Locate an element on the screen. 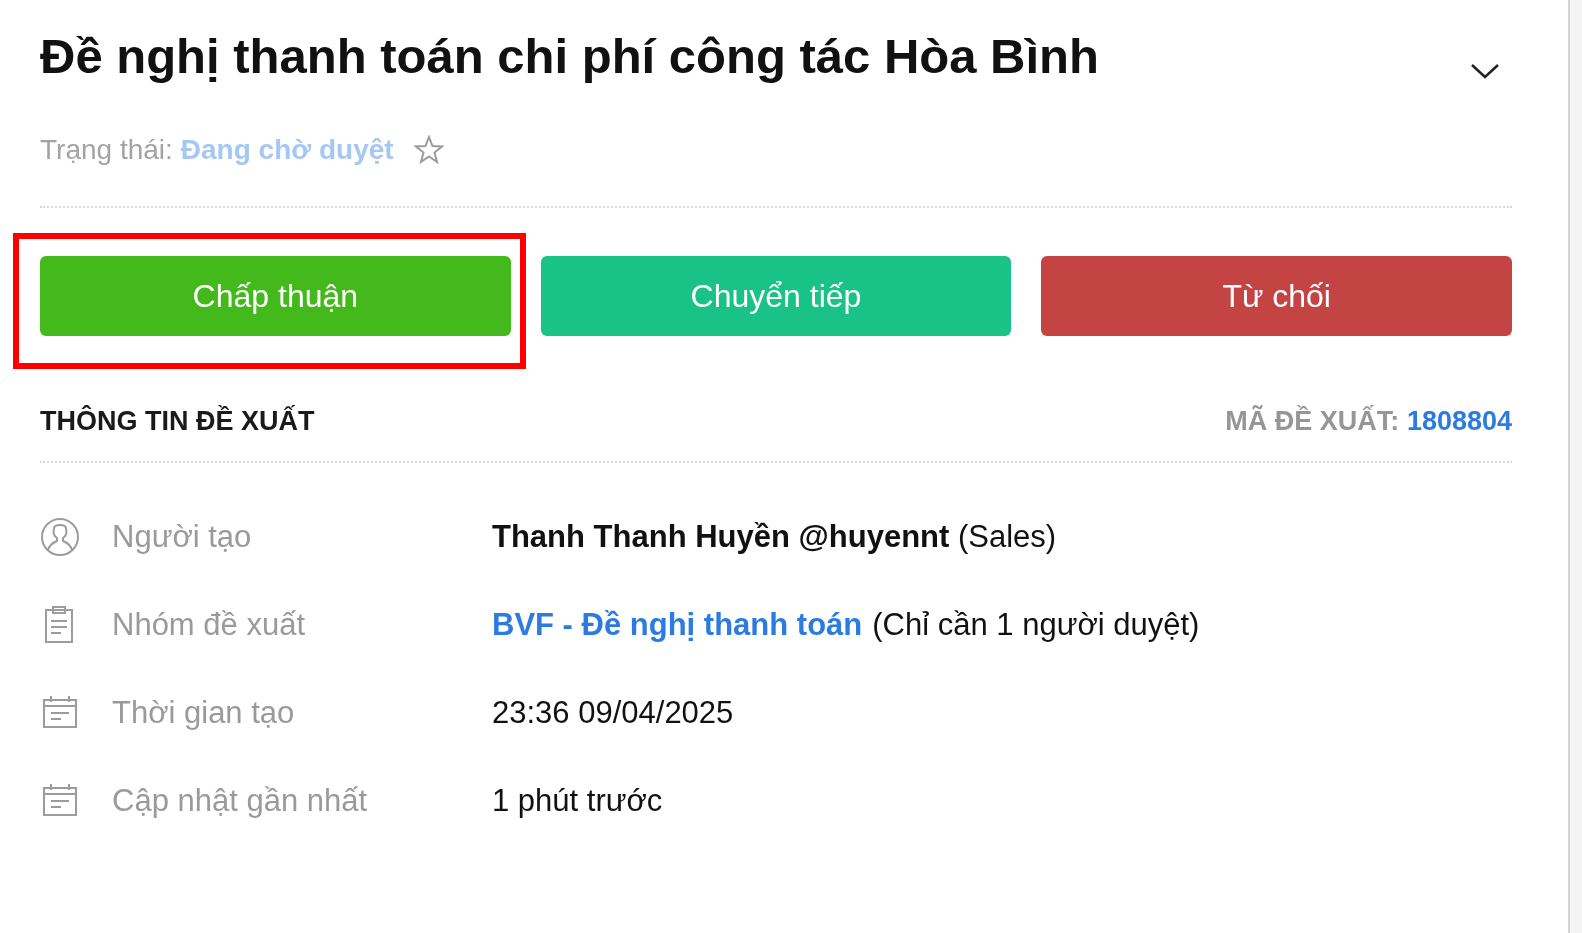 This screenshot has height=933, width=1582. field-value: (Chỉ cần 1 người duyệt) is located at coordinates (1036, 625).